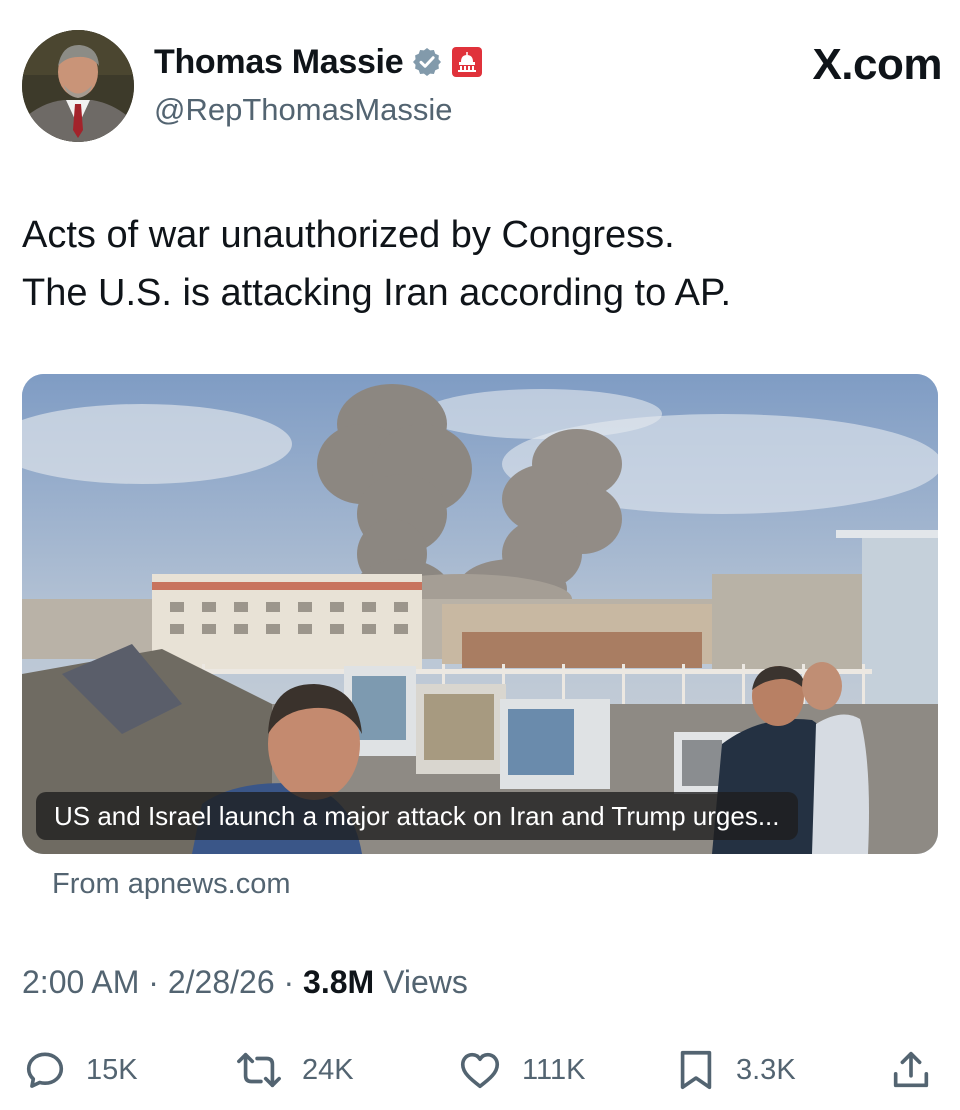  What do you see at coordinates (339, 982) in the screenshot?
I see `views-count: 3.8M` at bounding box center [339, 982].